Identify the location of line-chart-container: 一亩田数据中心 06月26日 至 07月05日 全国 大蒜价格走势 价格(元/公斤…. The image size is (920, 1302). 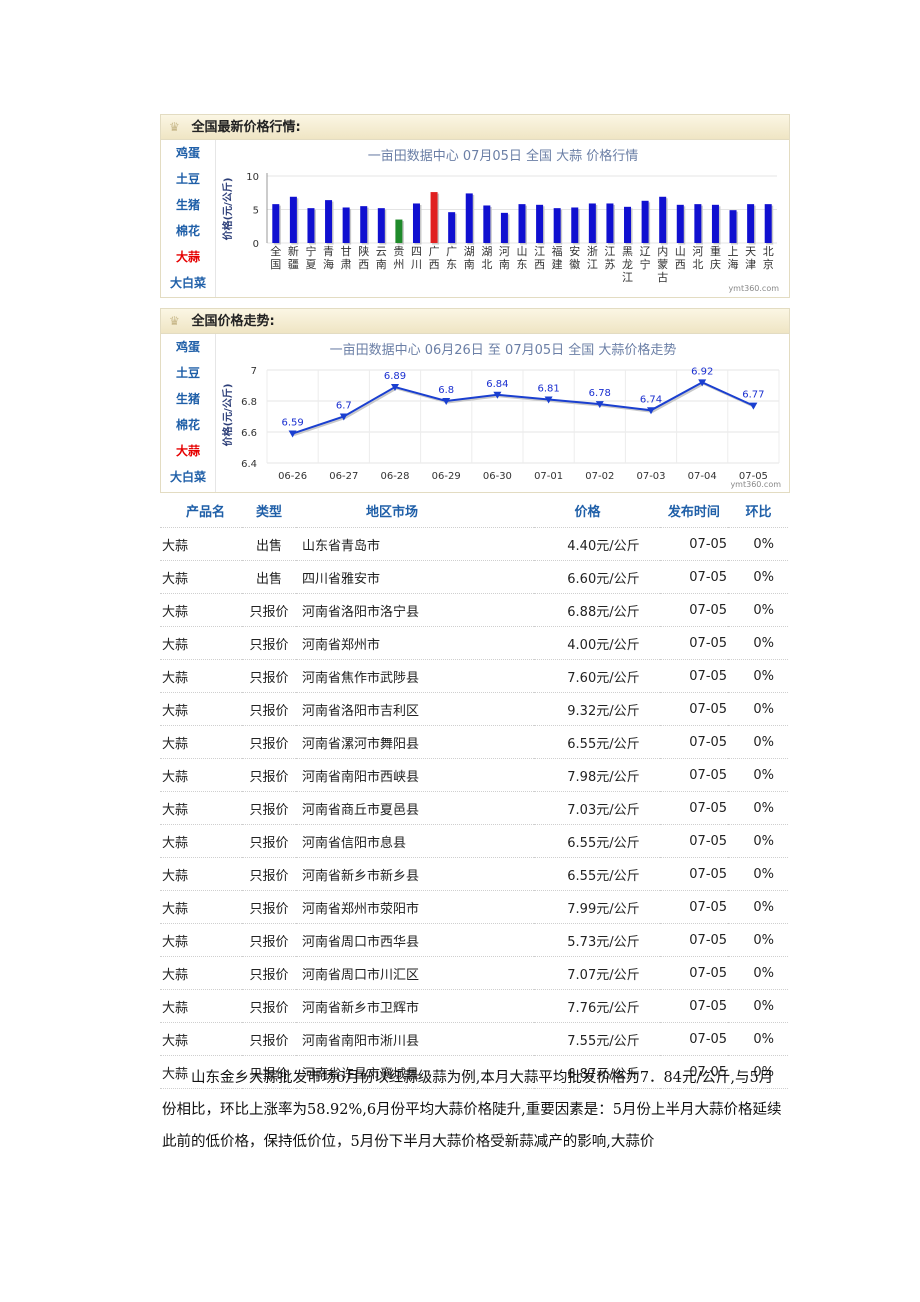
(503, 413).